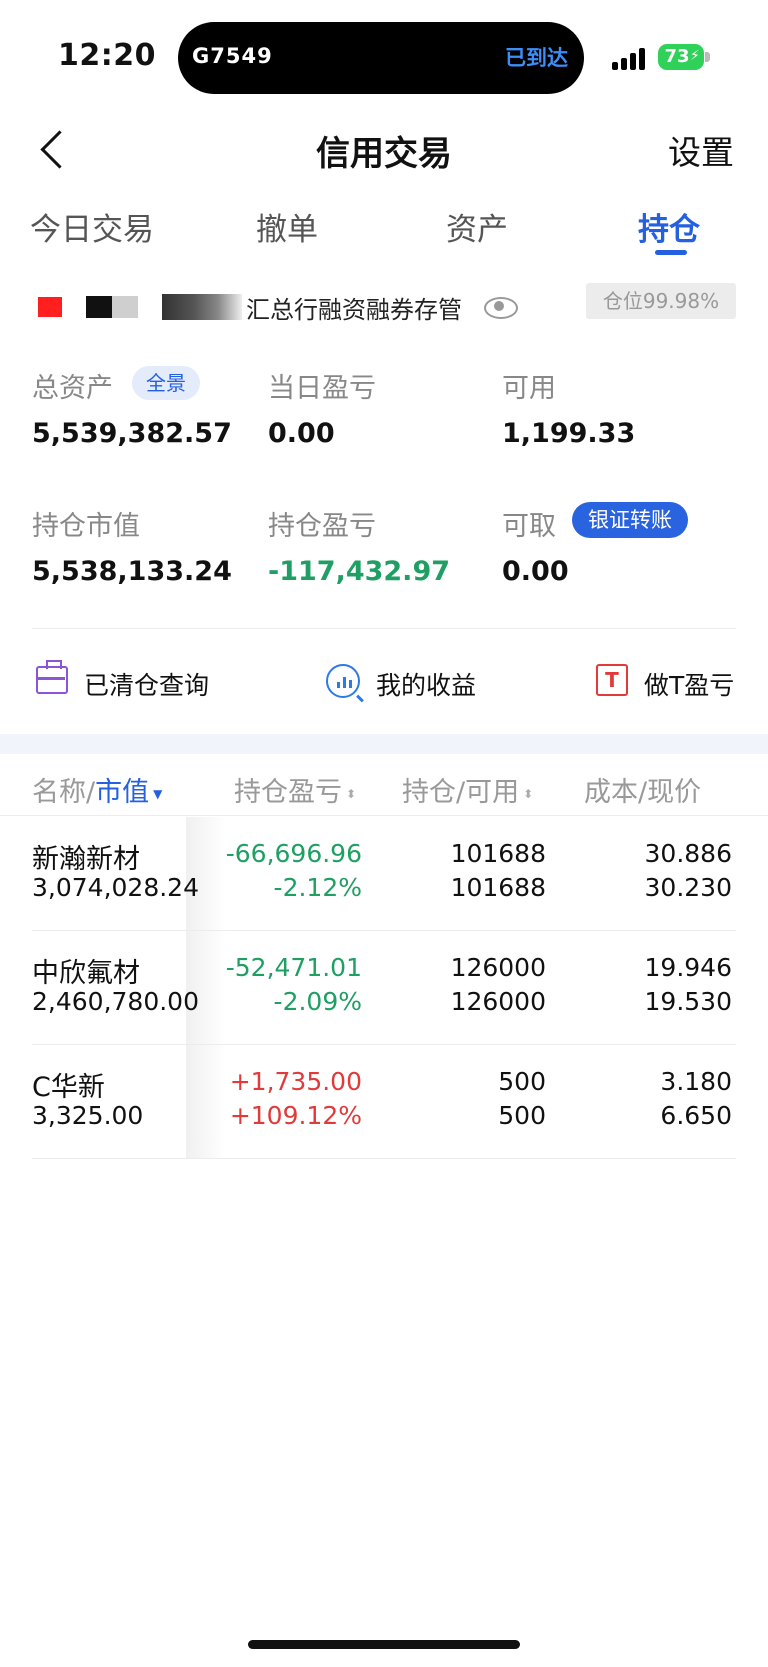  What do you see at coordinates (115, 887) in the screenshot?
I see `stock-market-value: 3,074,028.24` at bounding box center [115, 887].